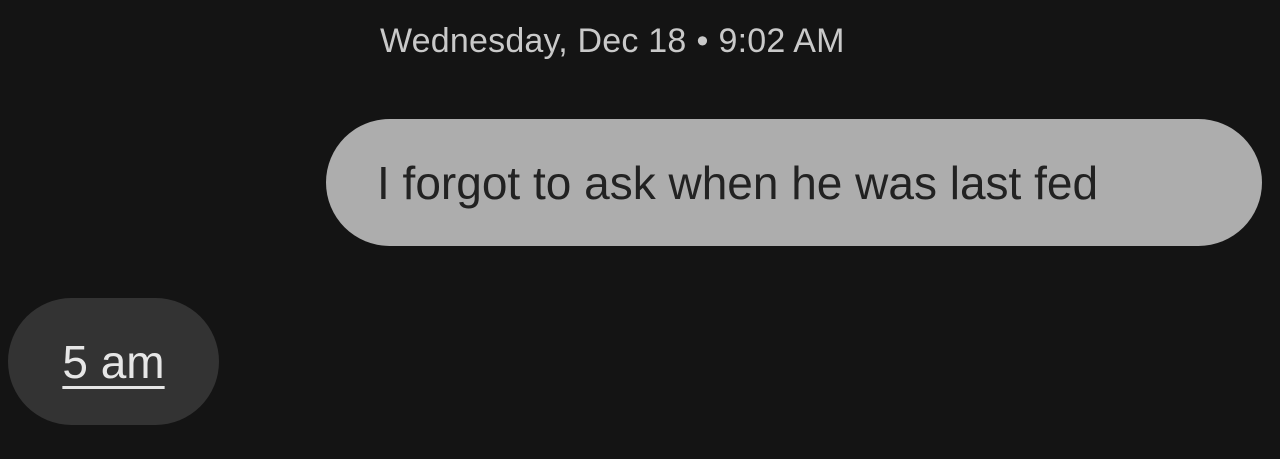 The width and height of the screenshot is (1280, 459). I want to click on timestamp-day: Wednesday, Dec 18, so click(533, 41).